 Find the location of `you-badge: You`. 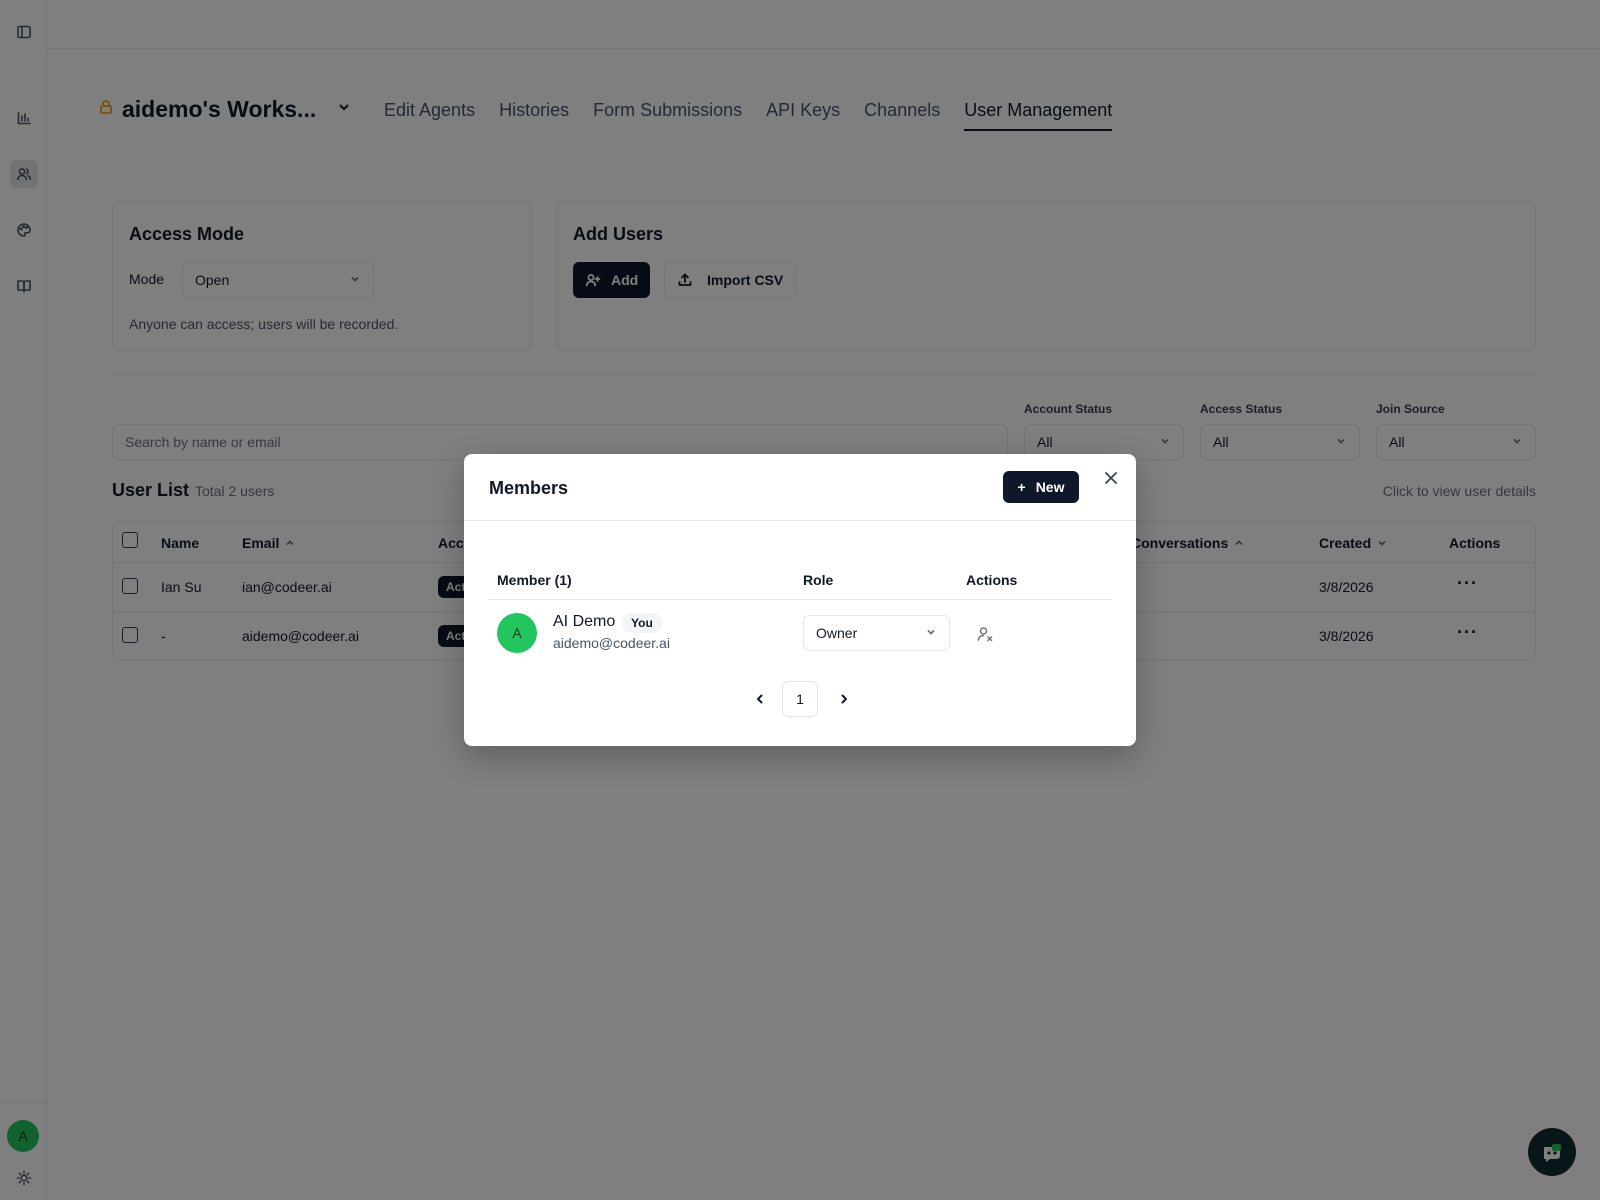

you-badge: You is located at coordinates (642, 623).